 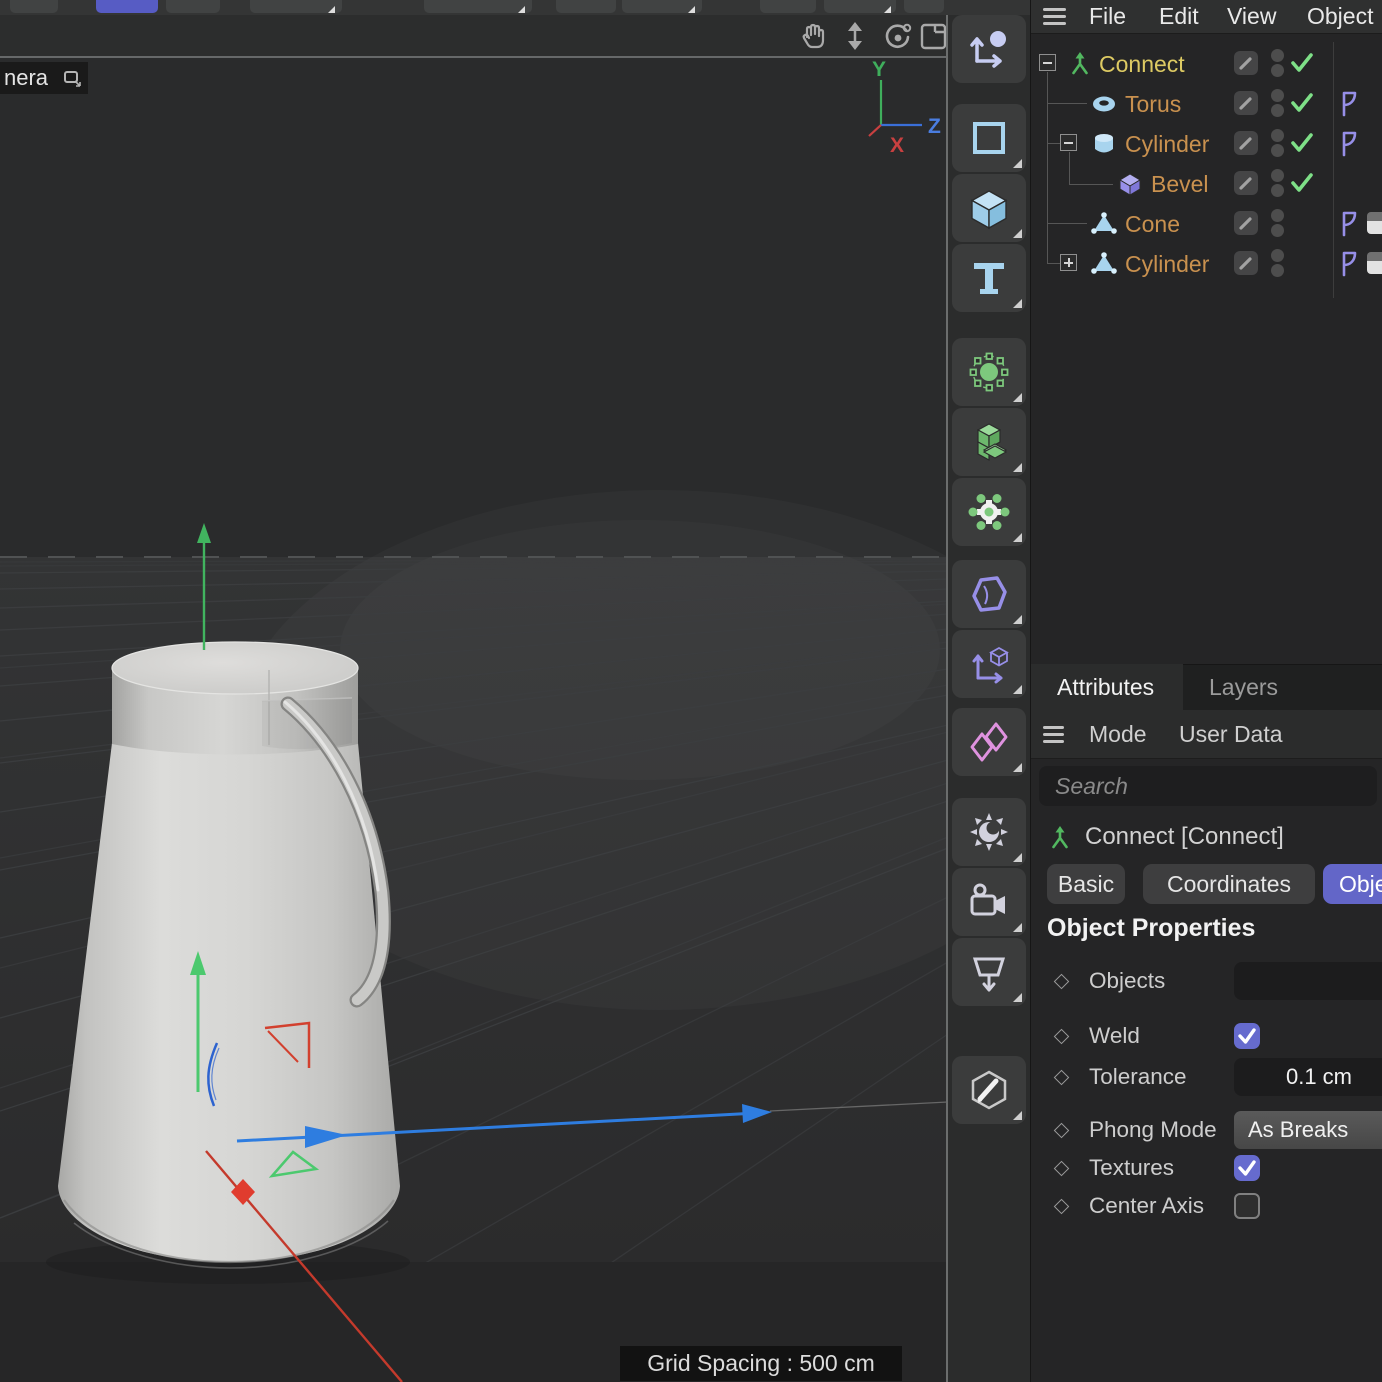 What do you see at coordinates (947, 698) in the screenshot?
I see `viewport-panel-divider` at bounding box center [947, 698].